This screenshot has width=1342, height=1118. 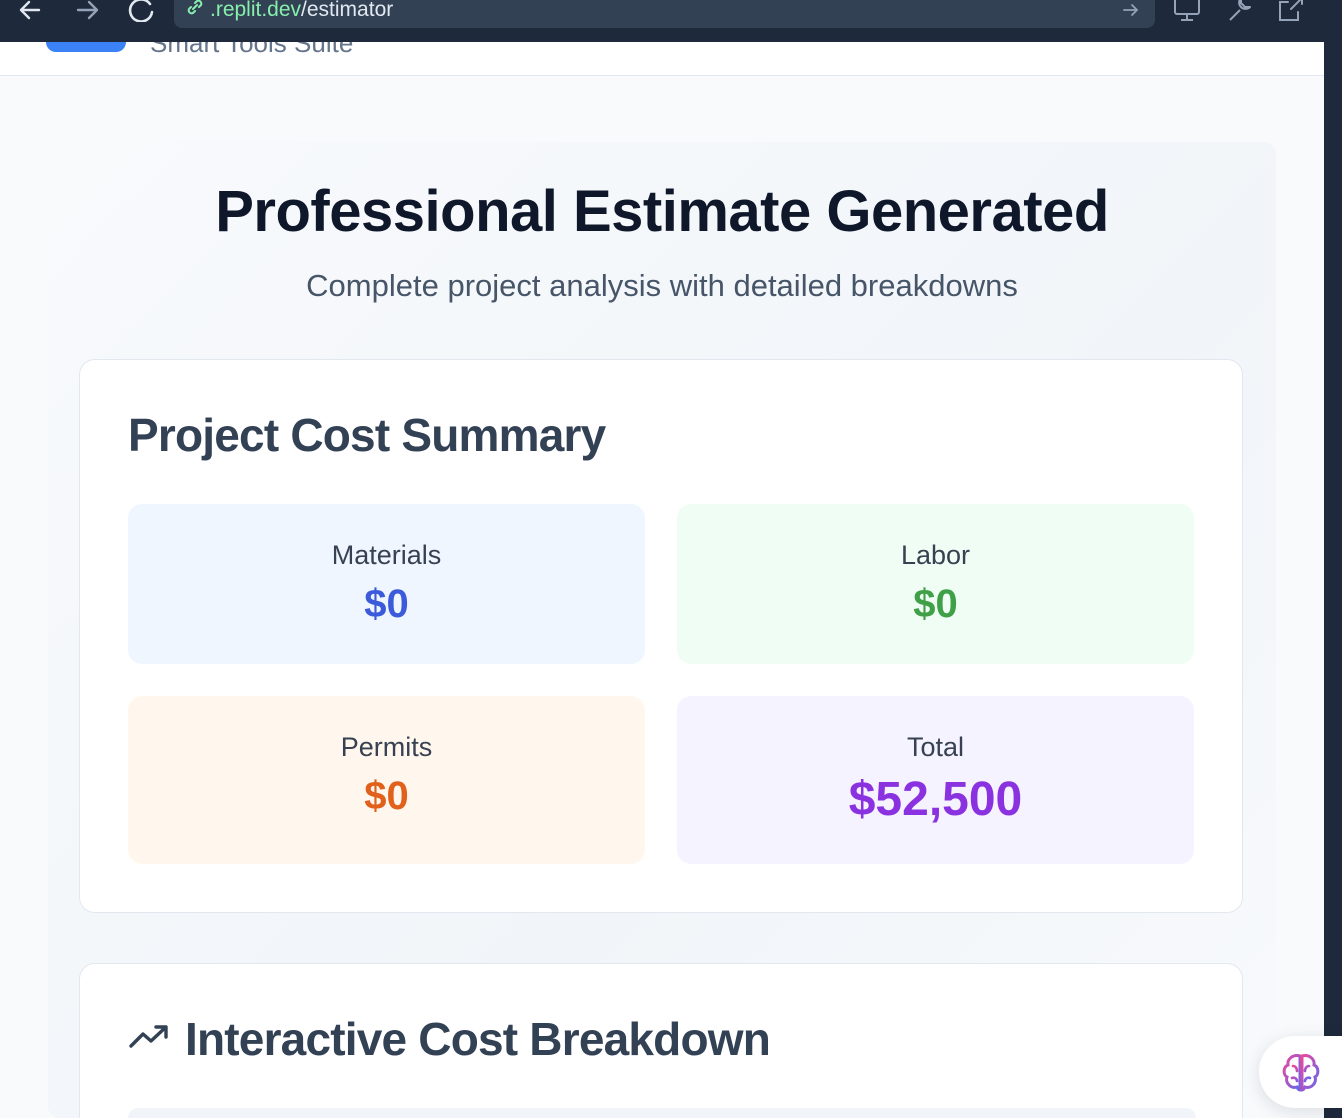 I want to click on arrow-left-icon, so click(x=30, y=10).